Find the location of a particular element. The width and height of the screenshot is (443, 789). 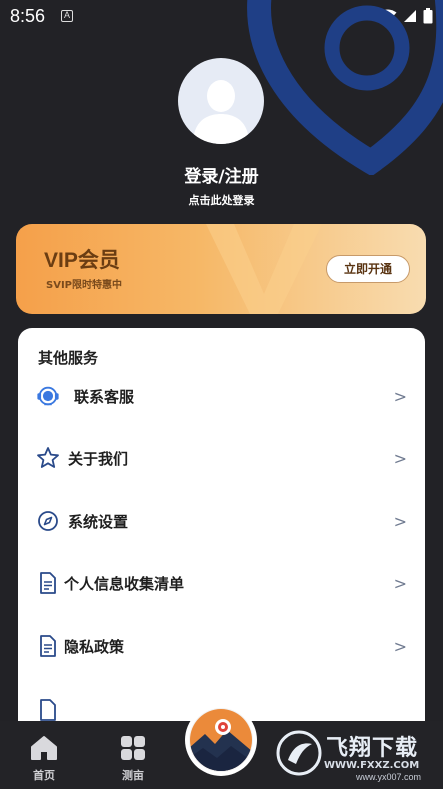

service-item-about: 关于我们 > is located at coordinates (221, 458).